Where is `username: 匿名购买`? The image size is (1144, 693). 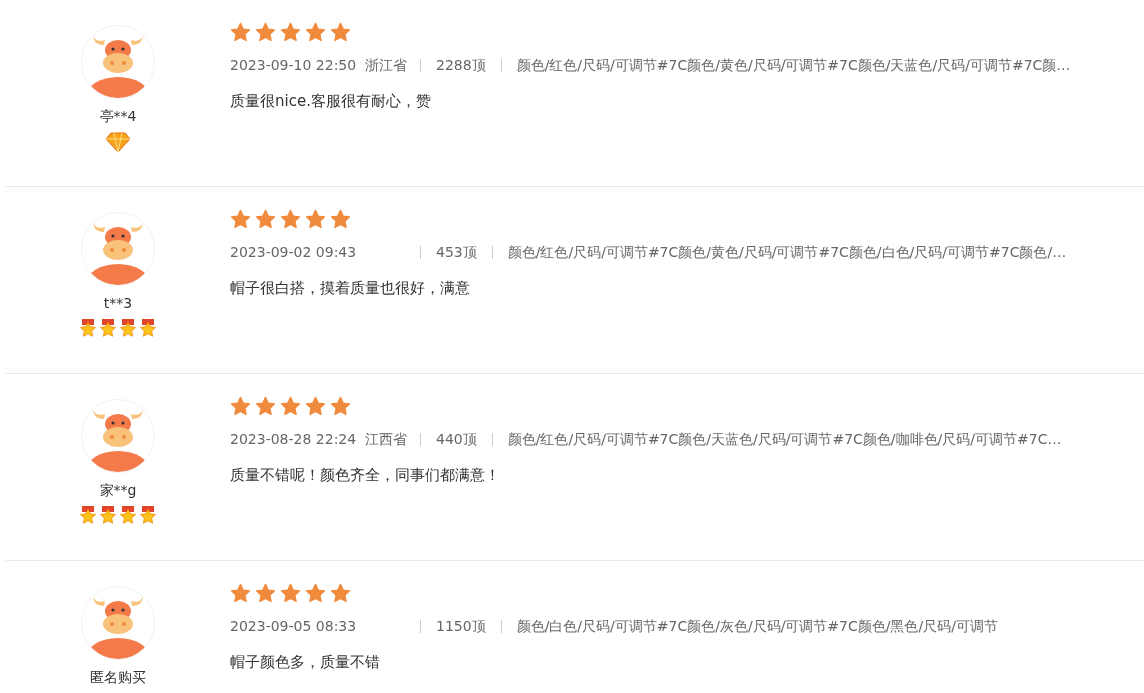
username: 匿名购买 is located at coordinates (118, 677).